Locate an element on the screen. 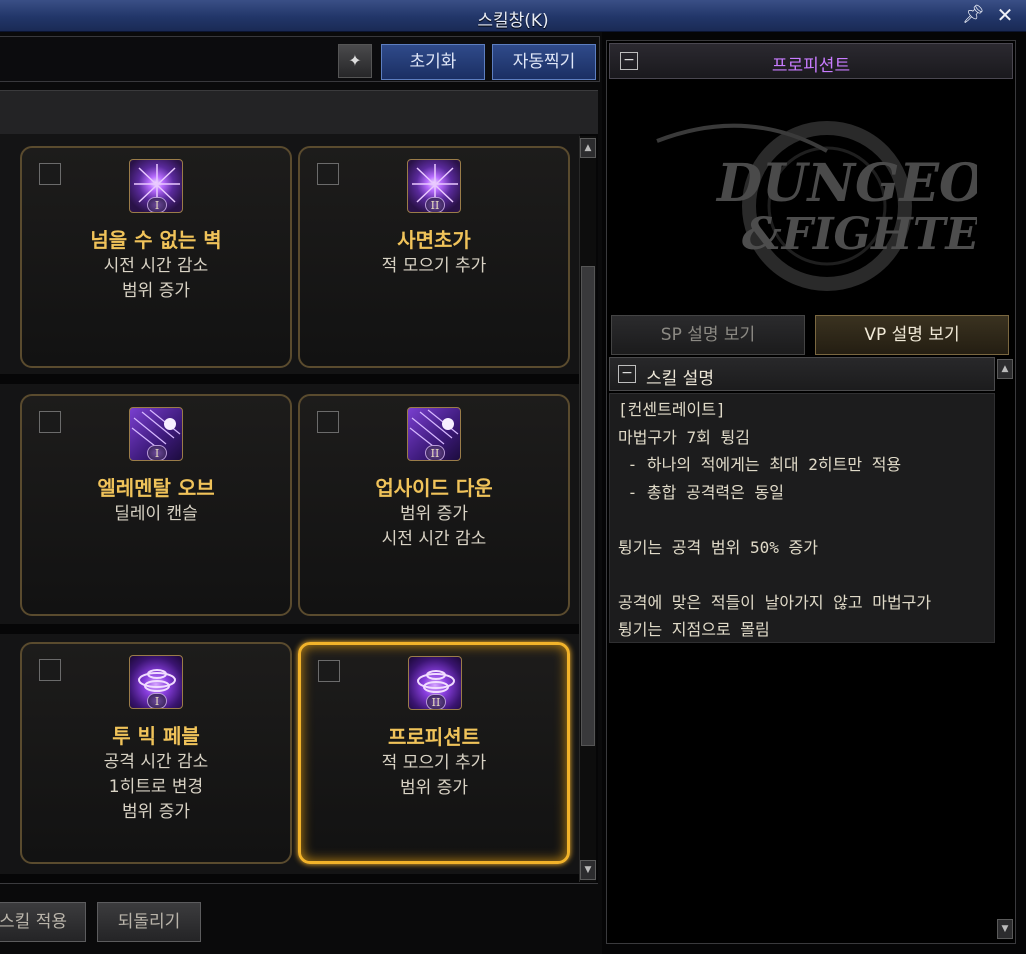 This screenshot has height=954, width=1026. skill-card: I 투 빅 페블 공격 시간 감소 1히트로 변경 범위 증가 is located at coordinates (156, 753).